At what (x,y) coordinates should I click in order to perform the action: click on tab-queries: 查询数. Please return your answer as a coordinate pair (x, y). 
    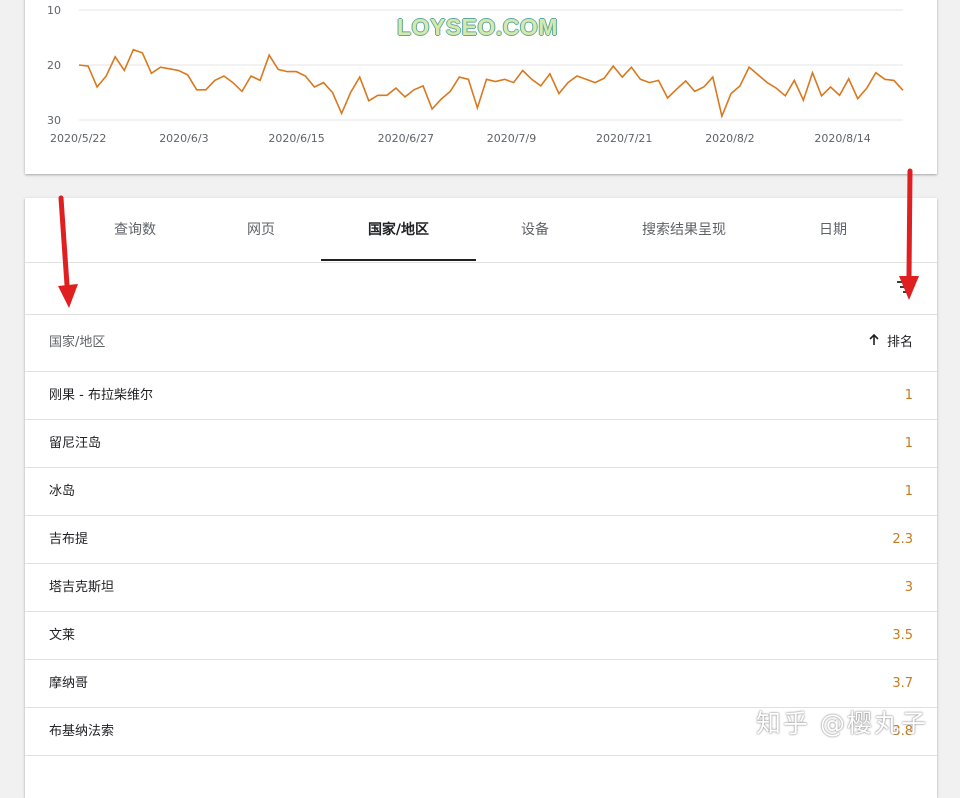
    Looking at the image, I should click on (135, 230).